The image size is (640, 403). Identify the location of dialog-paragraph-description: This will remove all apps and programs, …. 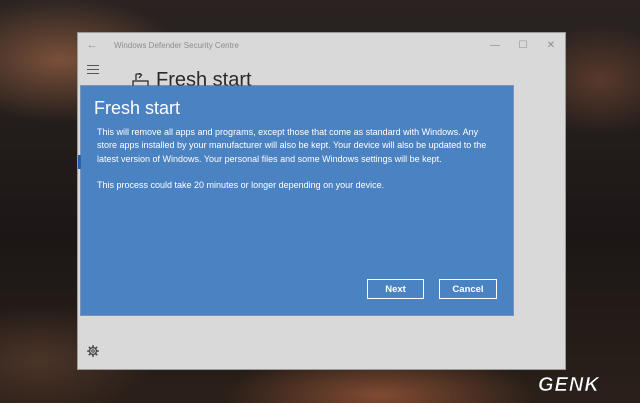
(292, 145).